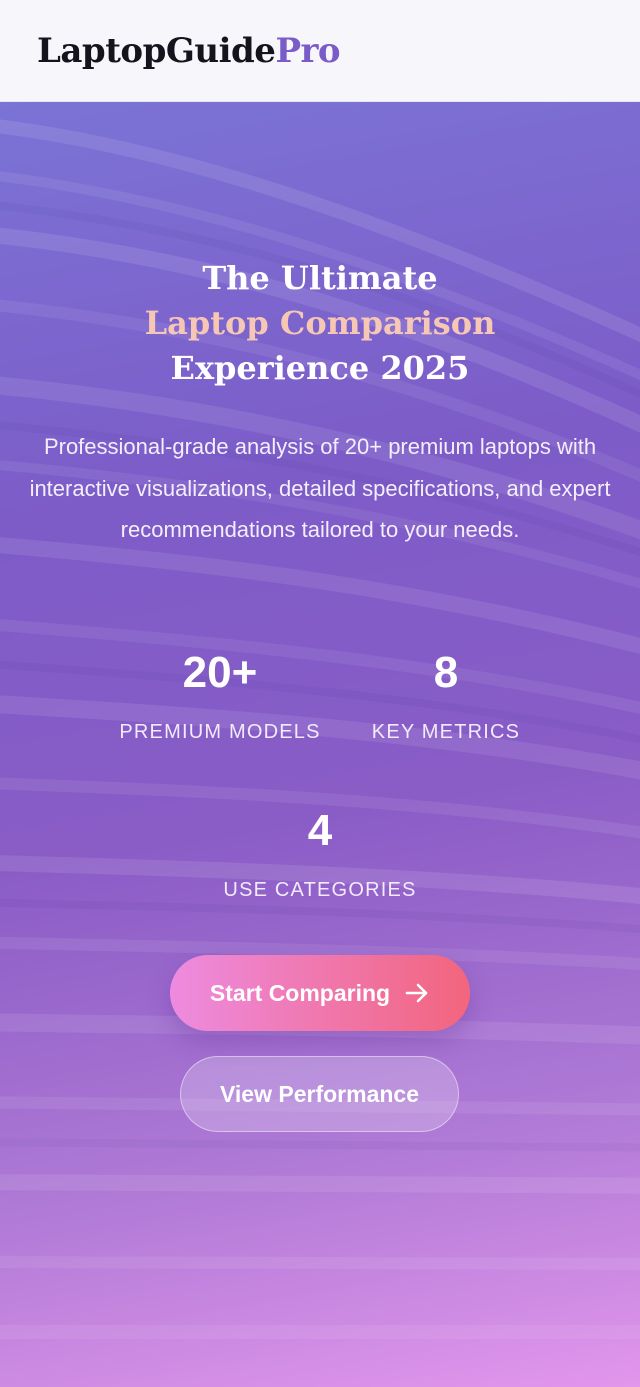  Describe the element at coordinates (446, 732) in the screenshot. I see `stat-label: KEY METRICS` at that location.